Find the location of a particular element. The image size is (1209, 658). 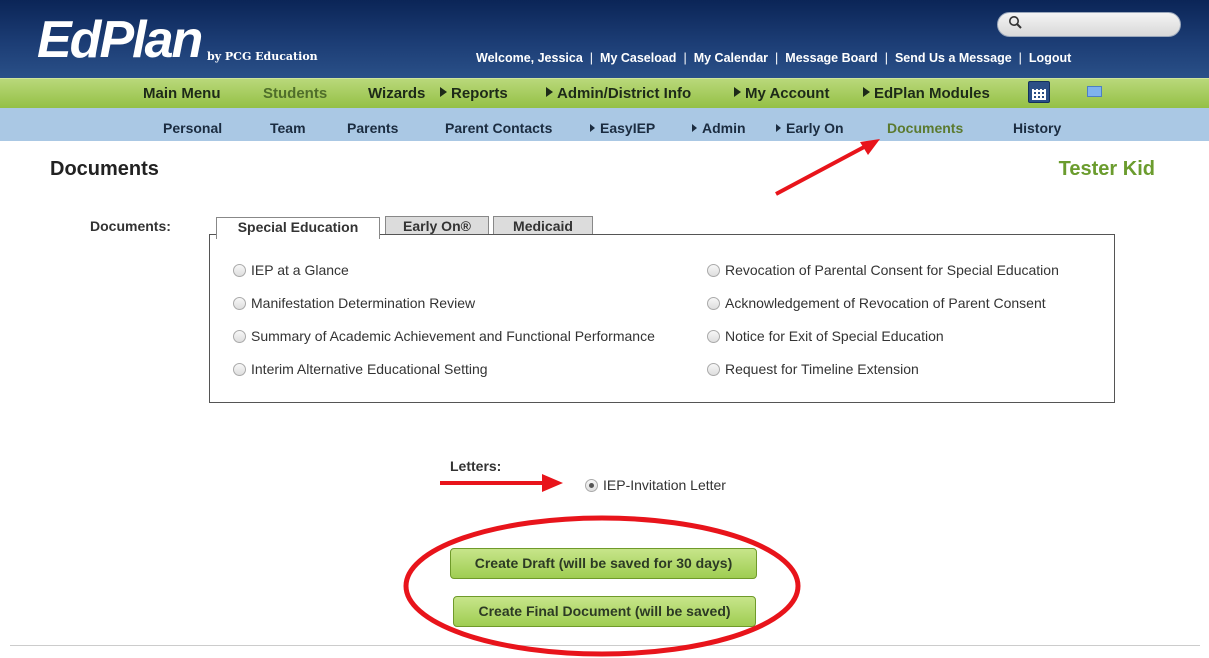

doc-option: Notice for Exit of Special Education is located at coordinates (825, 336).